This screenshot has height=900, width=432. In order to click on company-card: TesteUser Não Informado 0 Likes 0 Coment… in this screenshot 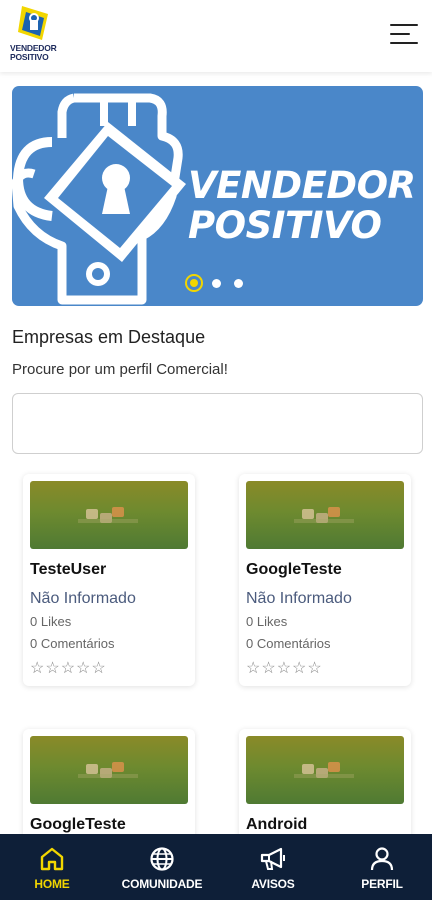, I will do `click(109, 580)`.